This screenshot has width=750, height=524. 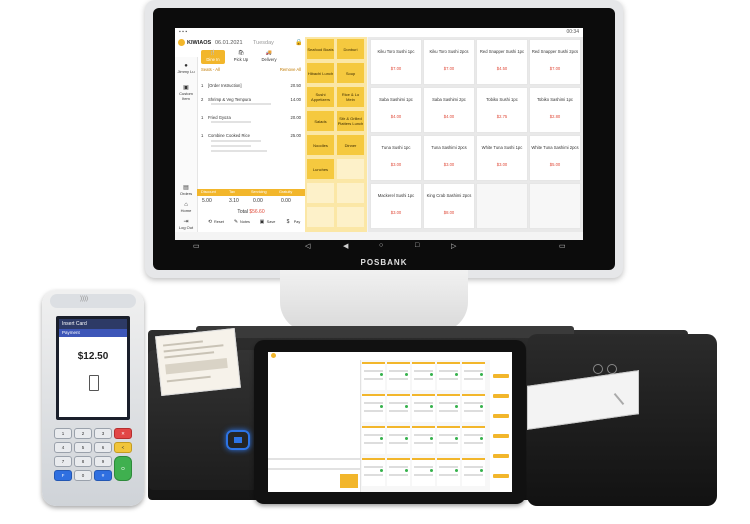 I want to click on pick-up-icon: 🛍, so click(x=241, y=53).